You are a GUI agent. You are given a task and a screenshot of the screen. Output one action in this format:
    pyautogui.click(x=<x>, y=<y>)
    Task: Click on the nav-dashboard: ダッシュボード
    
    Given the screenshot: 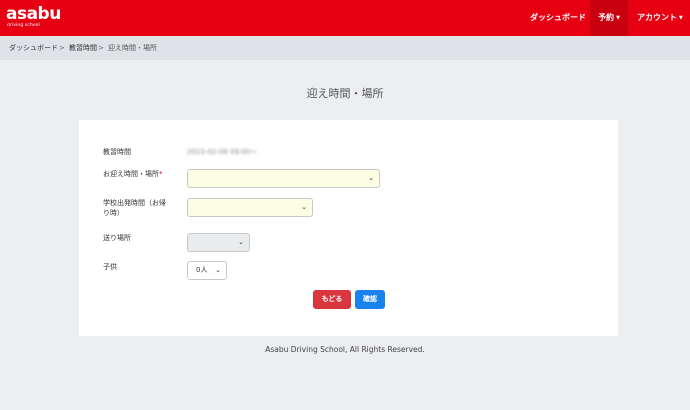 What is the action you would take?
    pyautogui.click(x=558, y=18)
    